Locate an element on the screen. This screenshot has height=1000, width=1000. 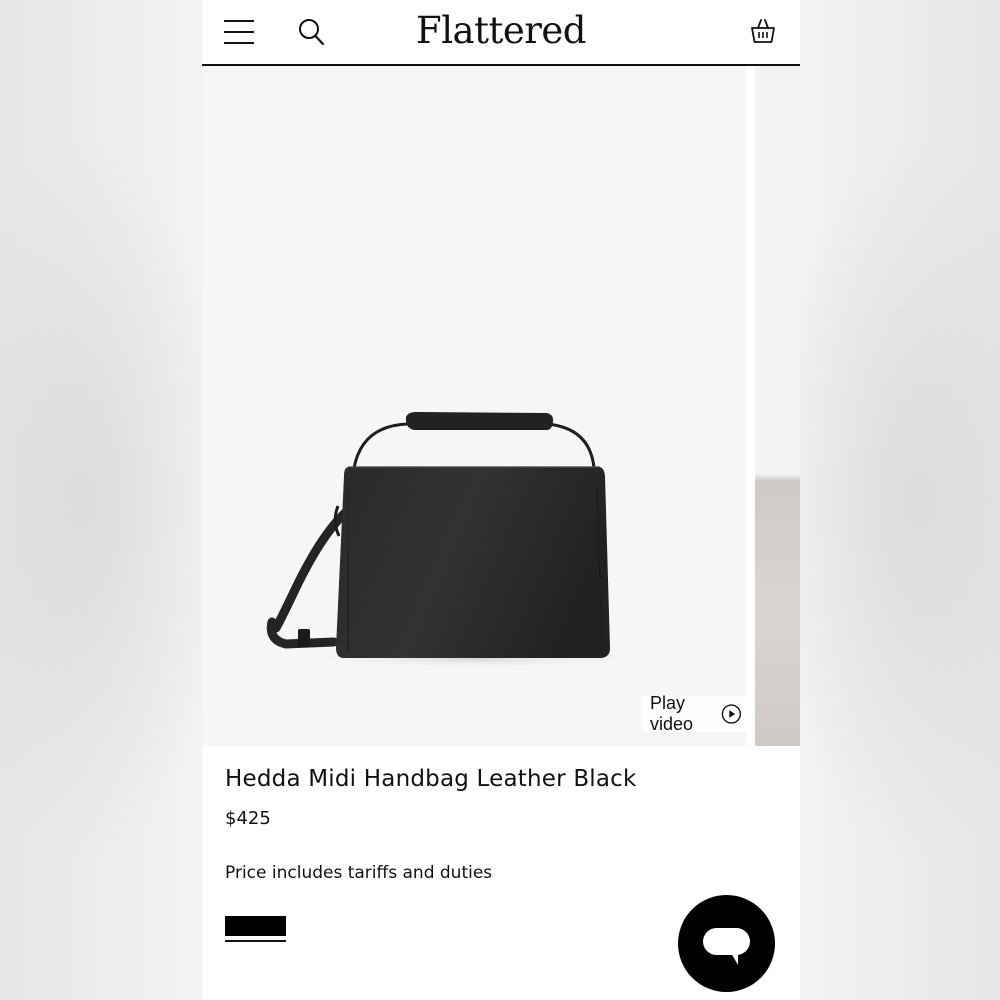
basket-icon is located at coordinates (763, 31).